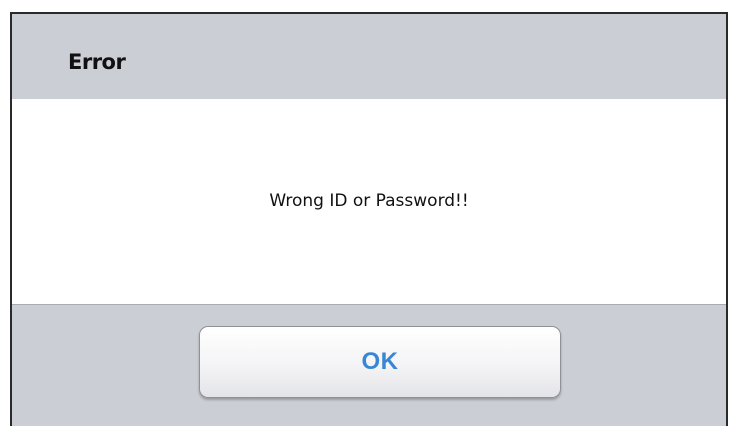 The width and height of the screenshot is (738, 426). I want to click on ok-button-label: OK, so click(380, 361).